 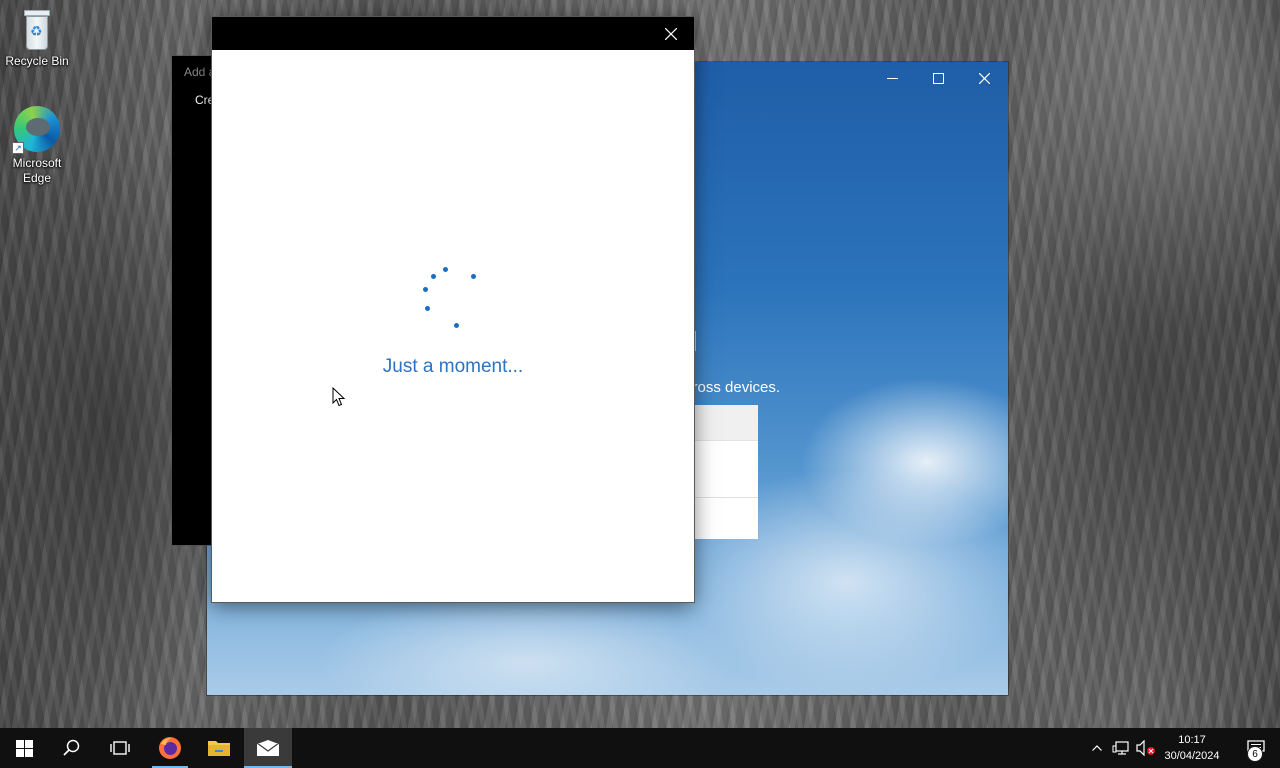 I want to click on desktop-icon-label: Microsoft Edge, so click(x=37, y=170).